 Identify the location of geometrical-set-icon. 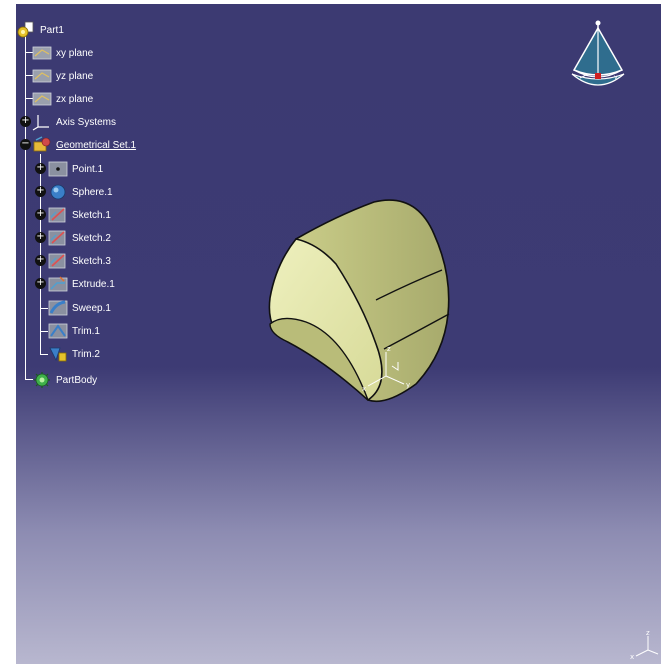
(42, 144).